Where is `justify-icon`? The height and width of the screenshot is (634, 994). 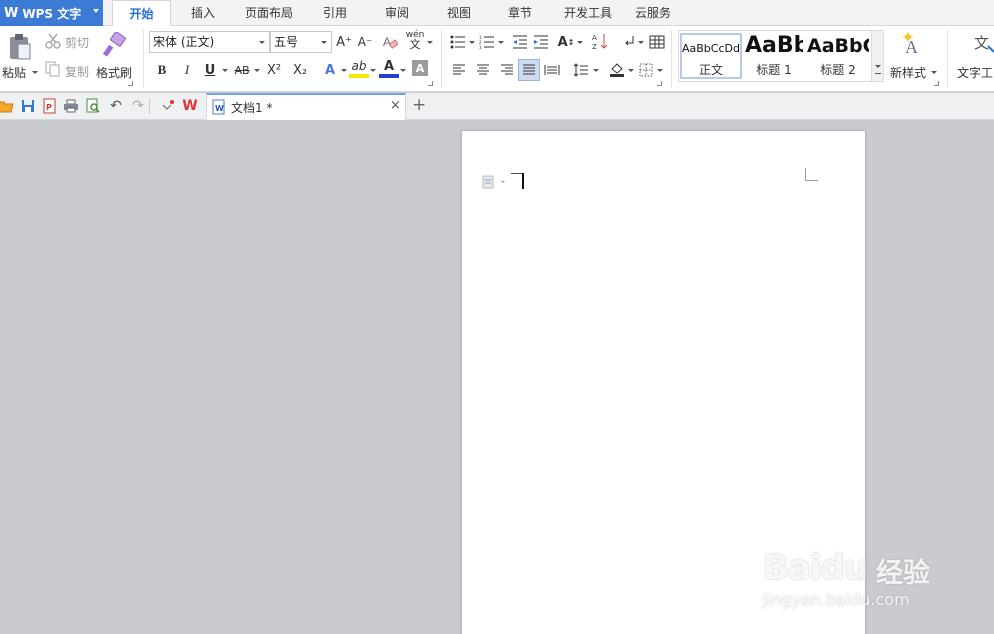
justify-icon is located at coordinates (529, 70).